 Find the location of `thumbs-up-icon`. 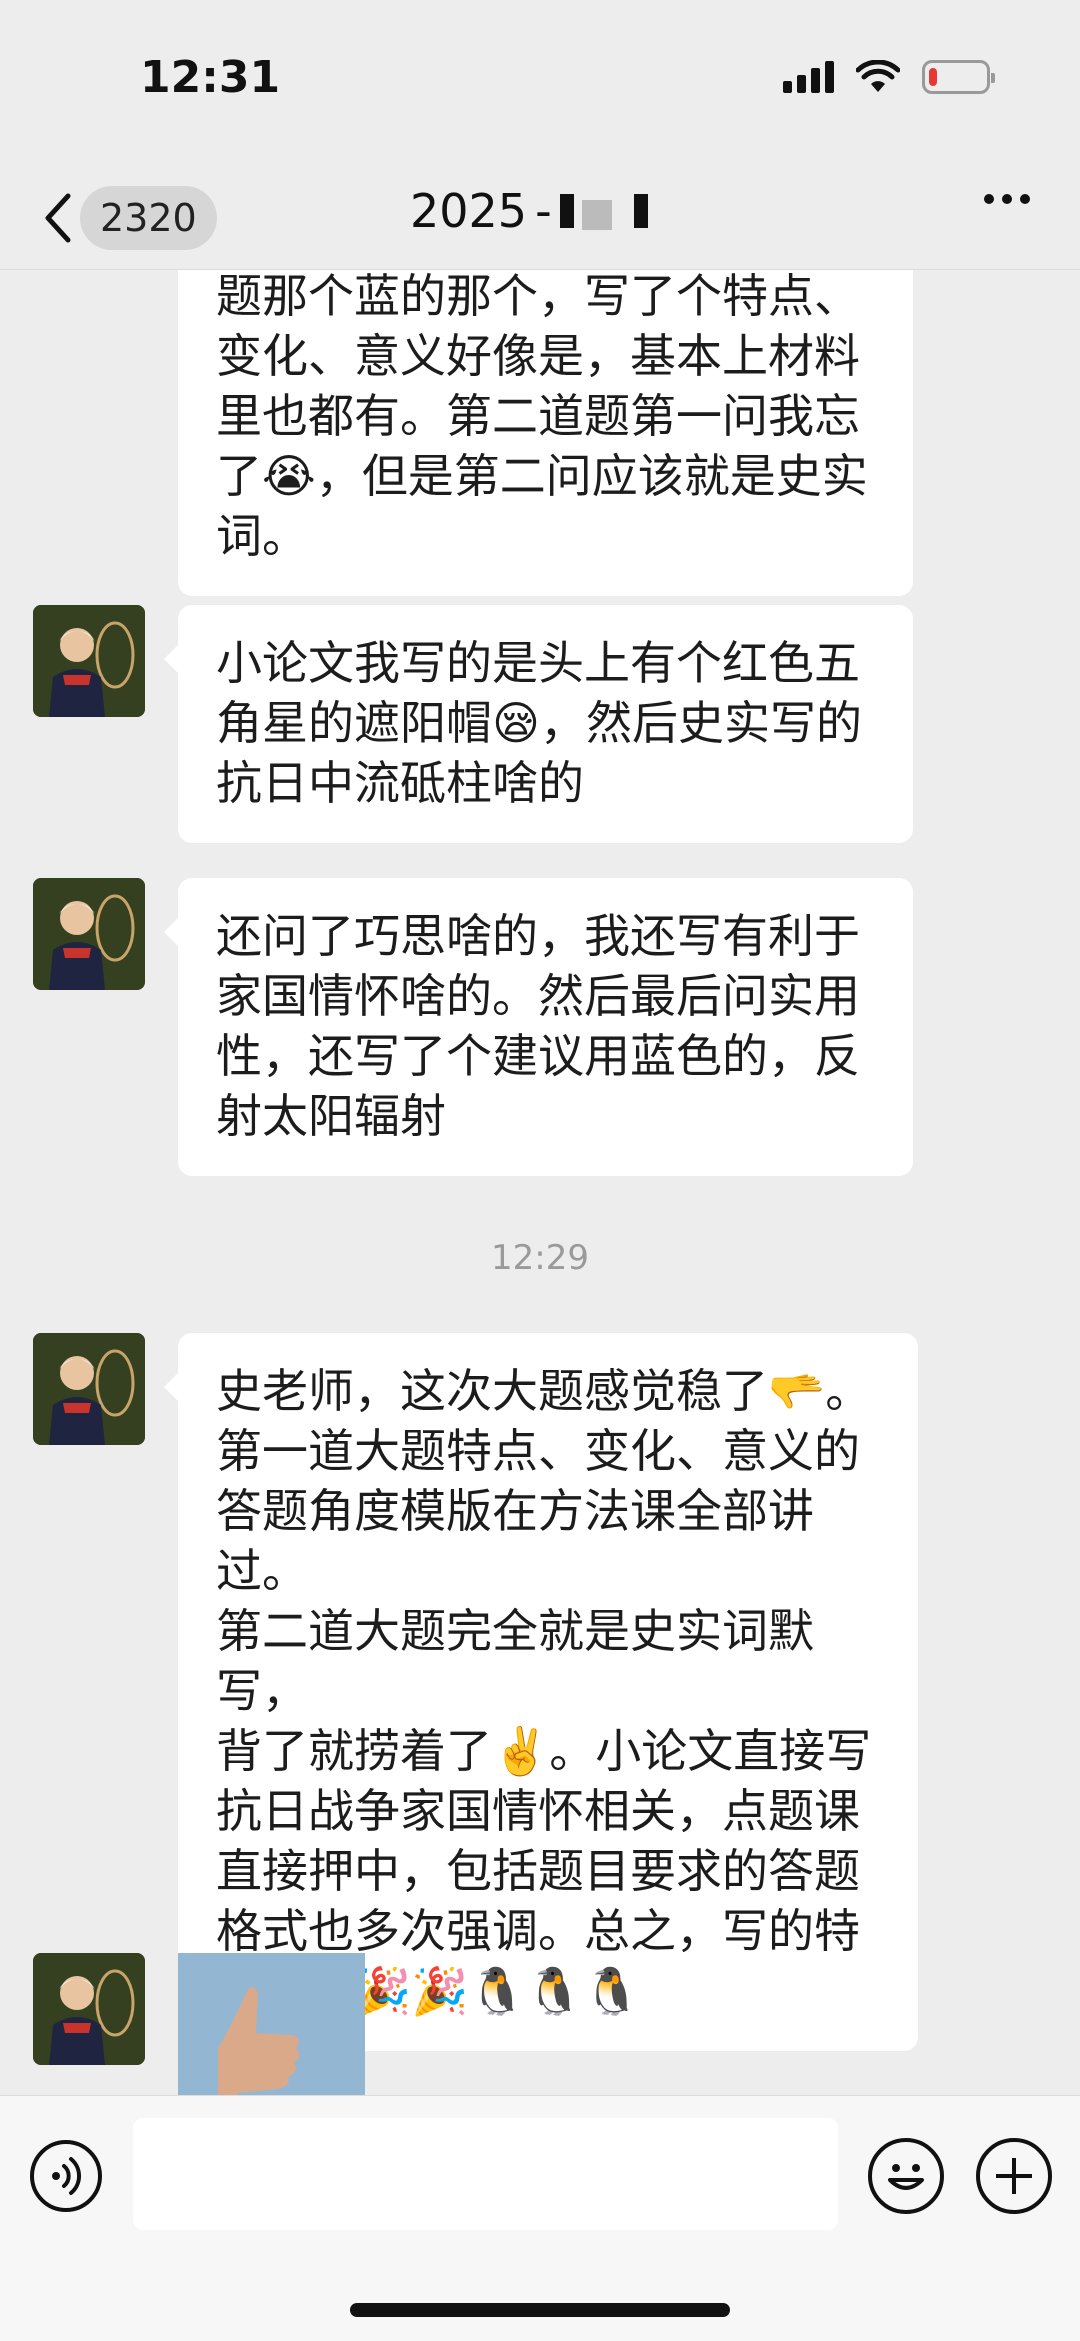

thumbs-up-icon is located at coordinates (271, 2024).